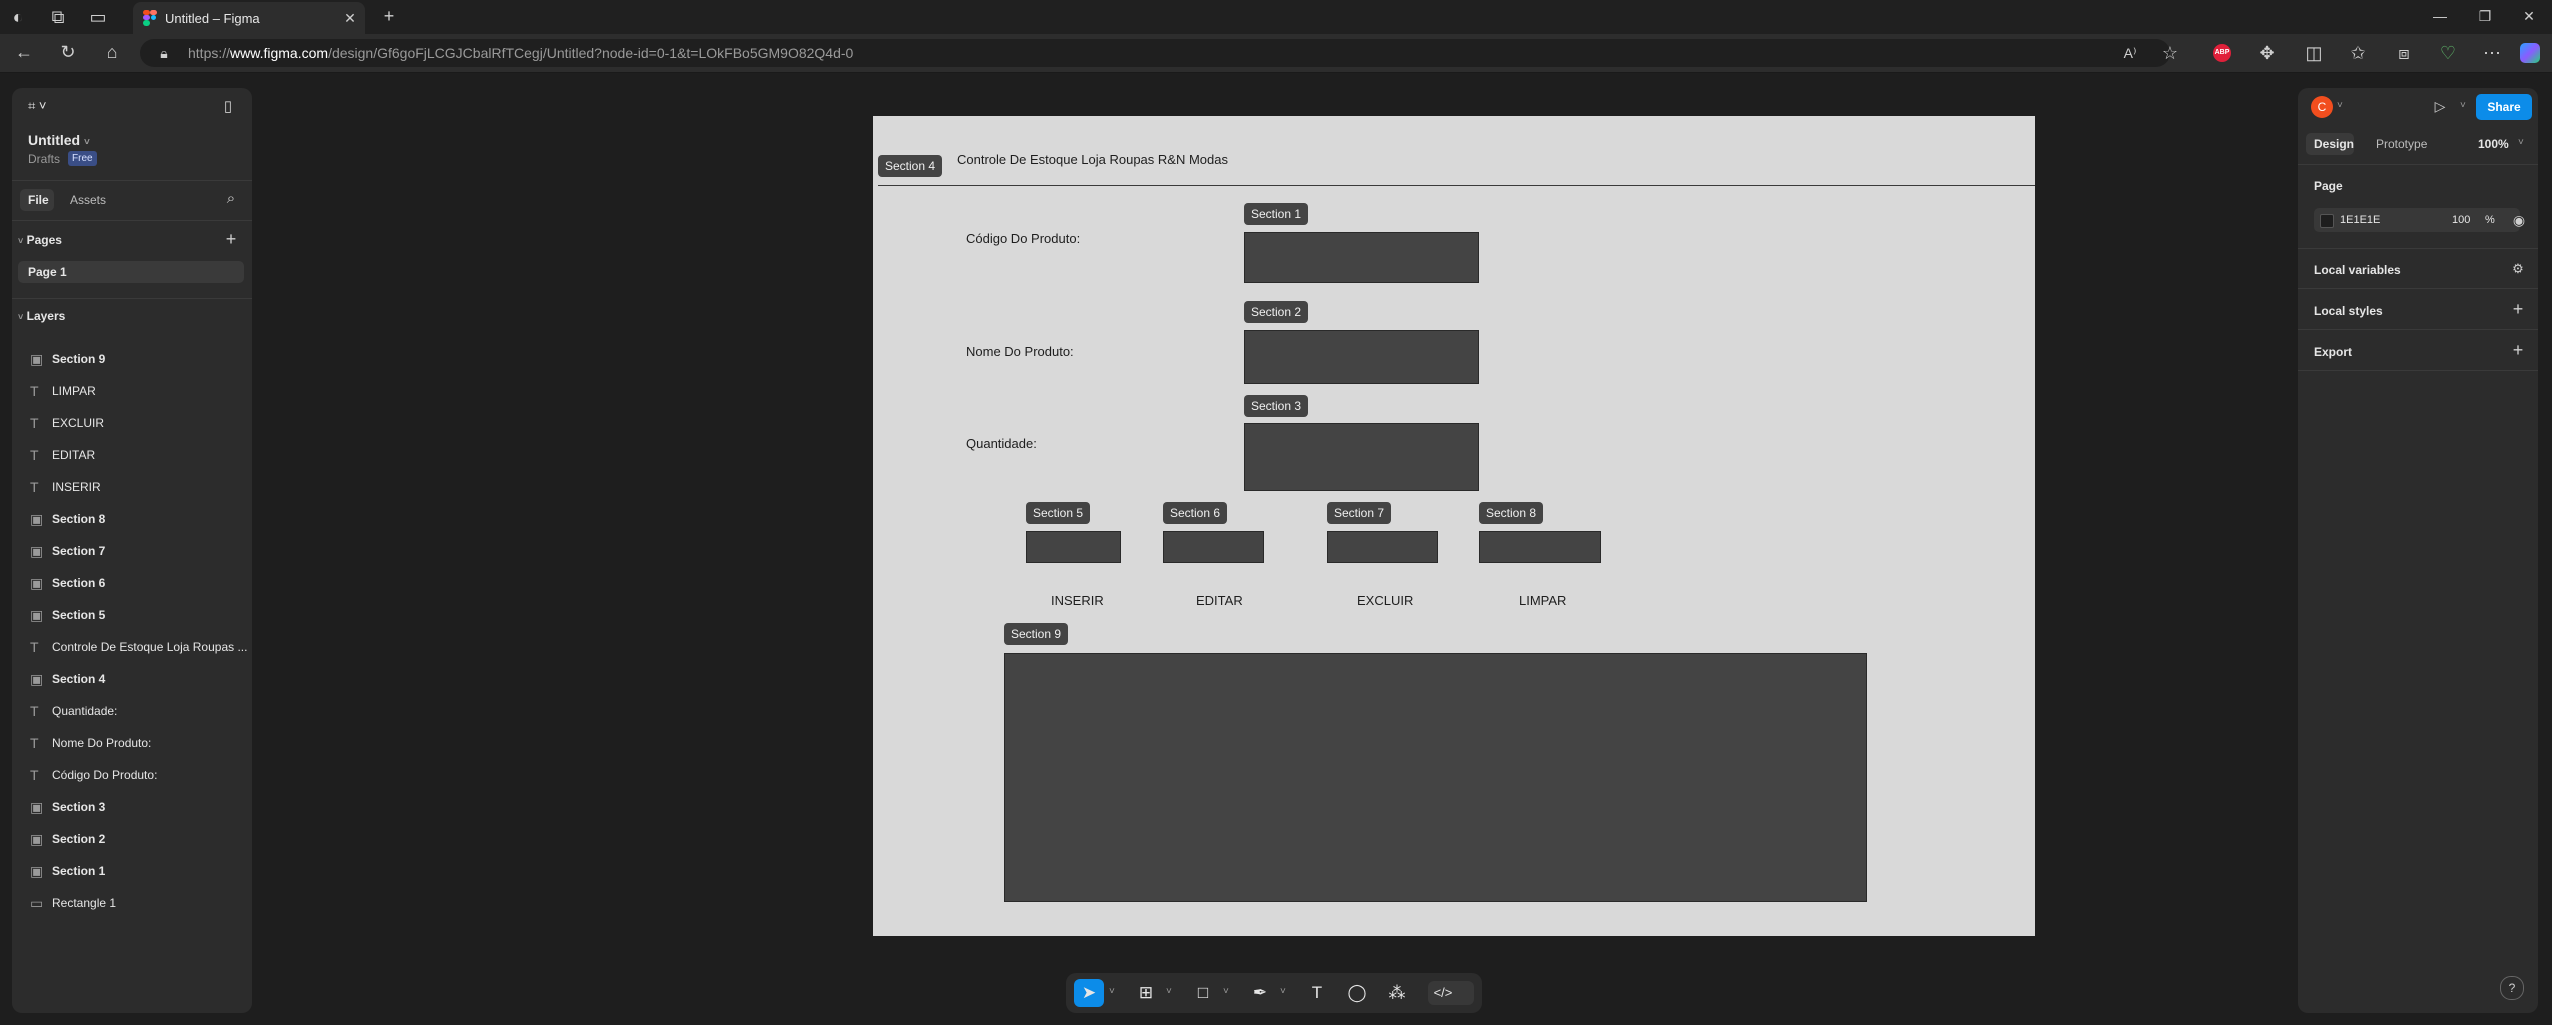 This screenshot has height=1025, width=2552. Describe the element at coordinates (112, 52) in the screenshot. I see `home-icon: ⌂` at that location.